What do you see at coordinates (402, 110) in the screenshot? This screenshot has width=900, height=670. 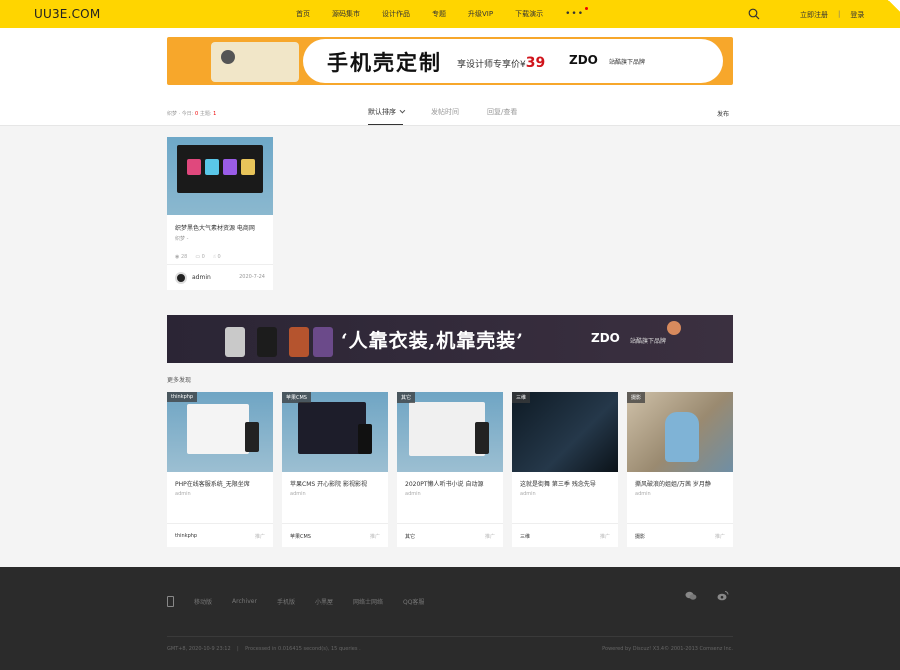 I see `chevron-down-icon` at bounding box center [402, 110].